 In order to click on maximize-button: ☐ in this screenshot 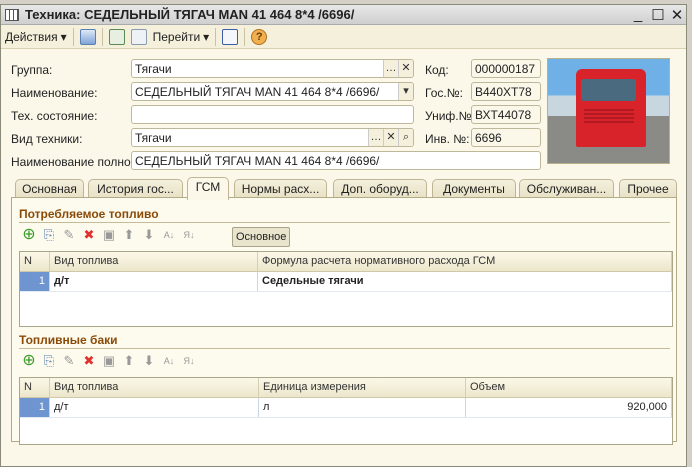, I will do `click(658, 15)`.